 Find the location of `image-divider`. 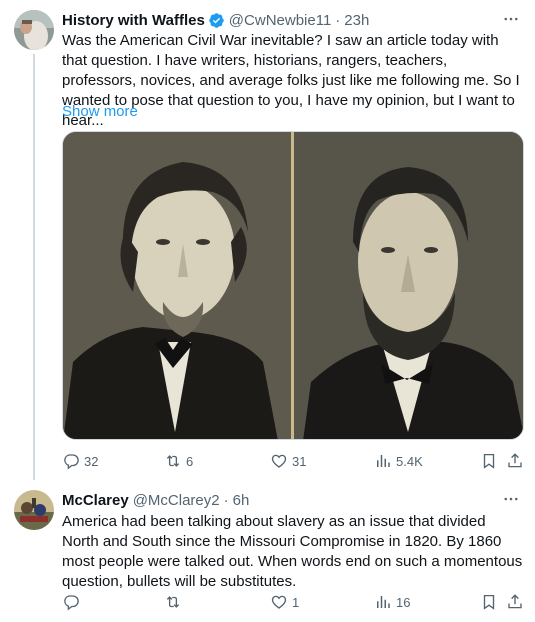

image-divider is located at coordinates (292, 285).